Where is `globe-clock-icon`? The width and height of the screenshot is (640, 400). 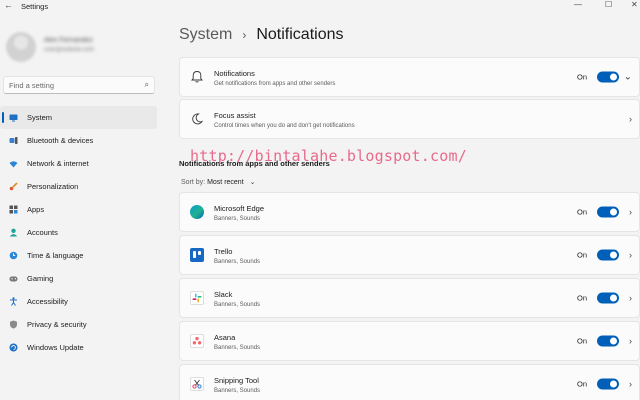 globe-clock-icon is located at coordinates (13, 255).